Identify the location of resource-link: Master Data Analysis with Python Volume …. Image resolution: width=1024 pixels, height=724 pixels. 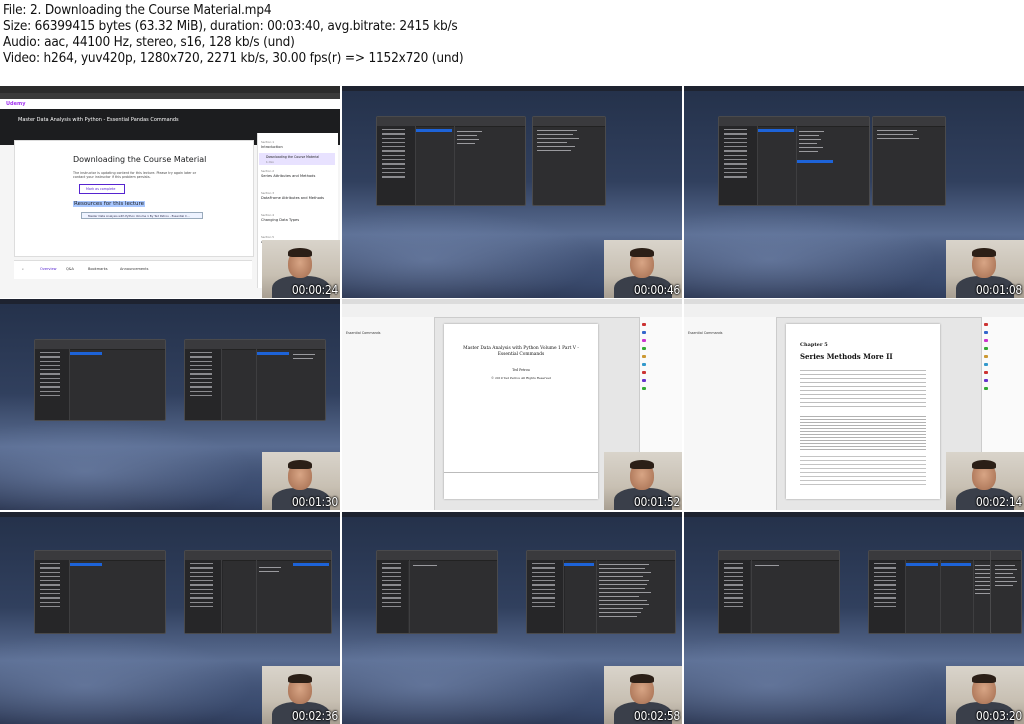
(142, 215).